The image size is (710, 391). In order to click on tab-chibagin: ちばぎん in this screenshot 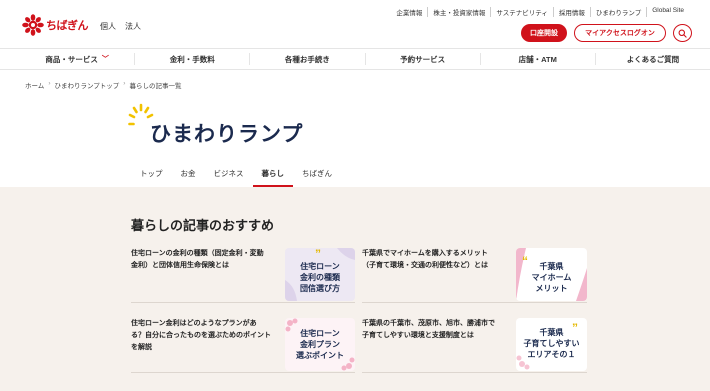, I will do `click(317, 175)`.